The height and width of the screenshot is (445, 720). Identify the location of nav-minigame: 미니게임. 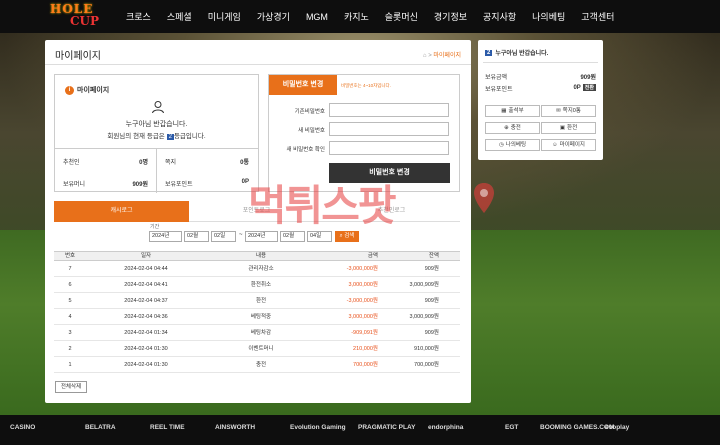
(224, 16).